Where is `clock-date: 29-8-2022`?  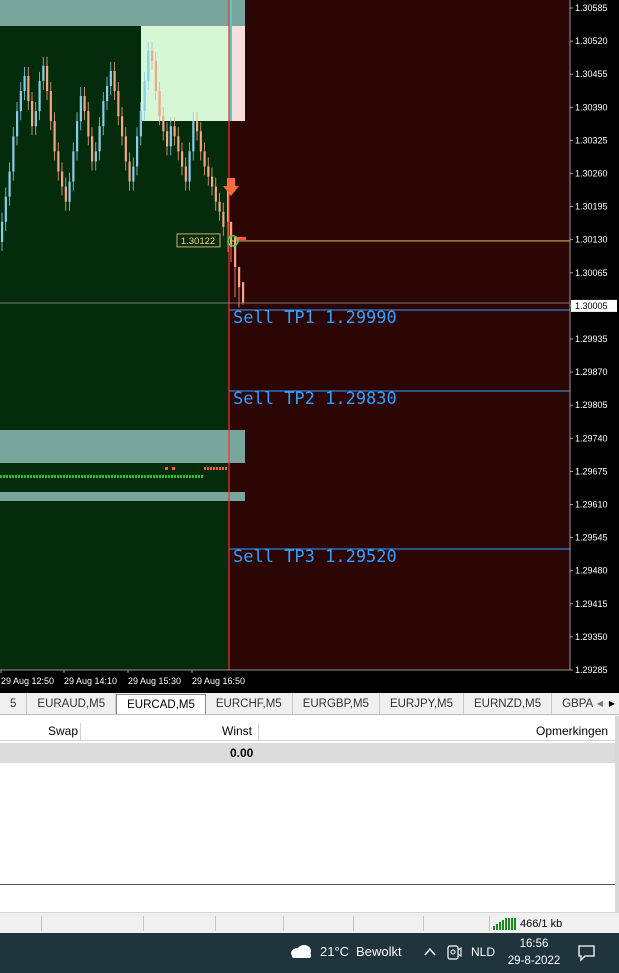
clock-date: 29-8-2022 is located at coordinates (534, 961).